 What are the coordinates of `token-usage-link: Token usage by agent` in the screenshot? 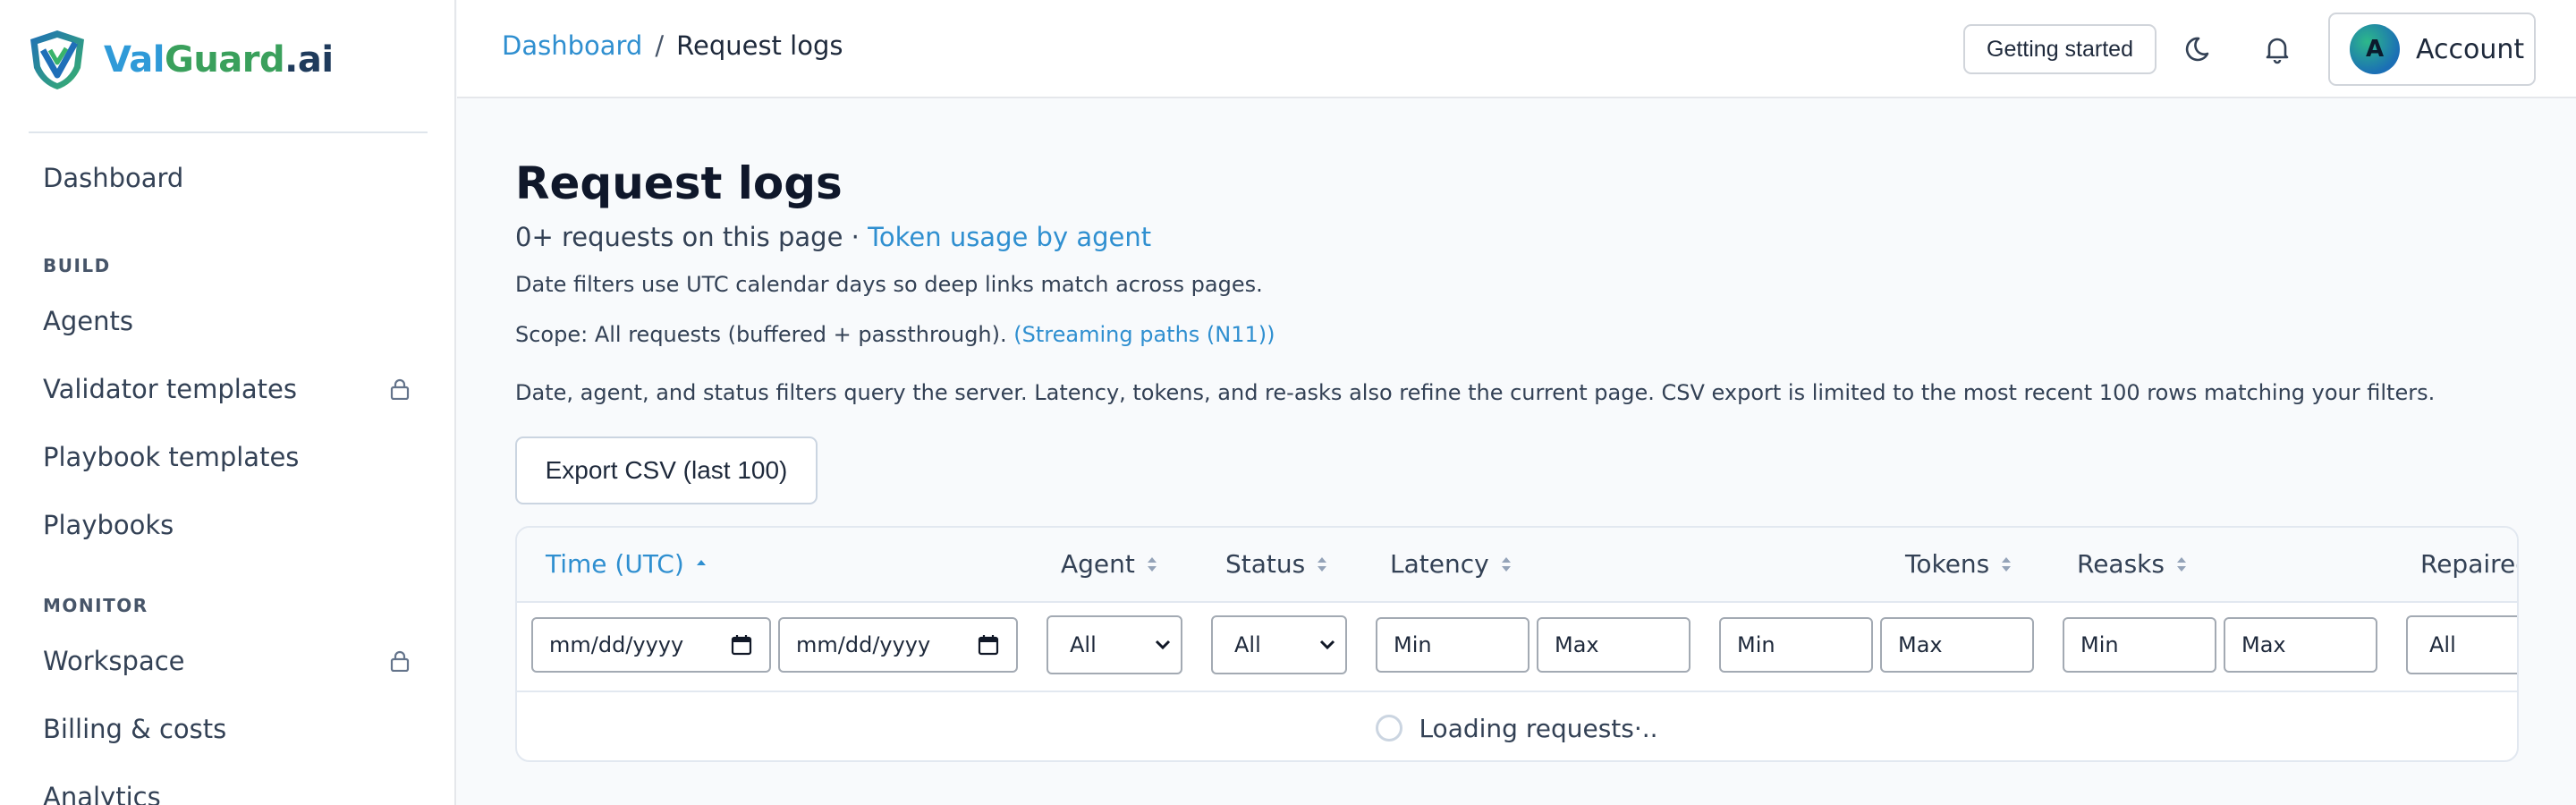 It's located at (1009, 237).